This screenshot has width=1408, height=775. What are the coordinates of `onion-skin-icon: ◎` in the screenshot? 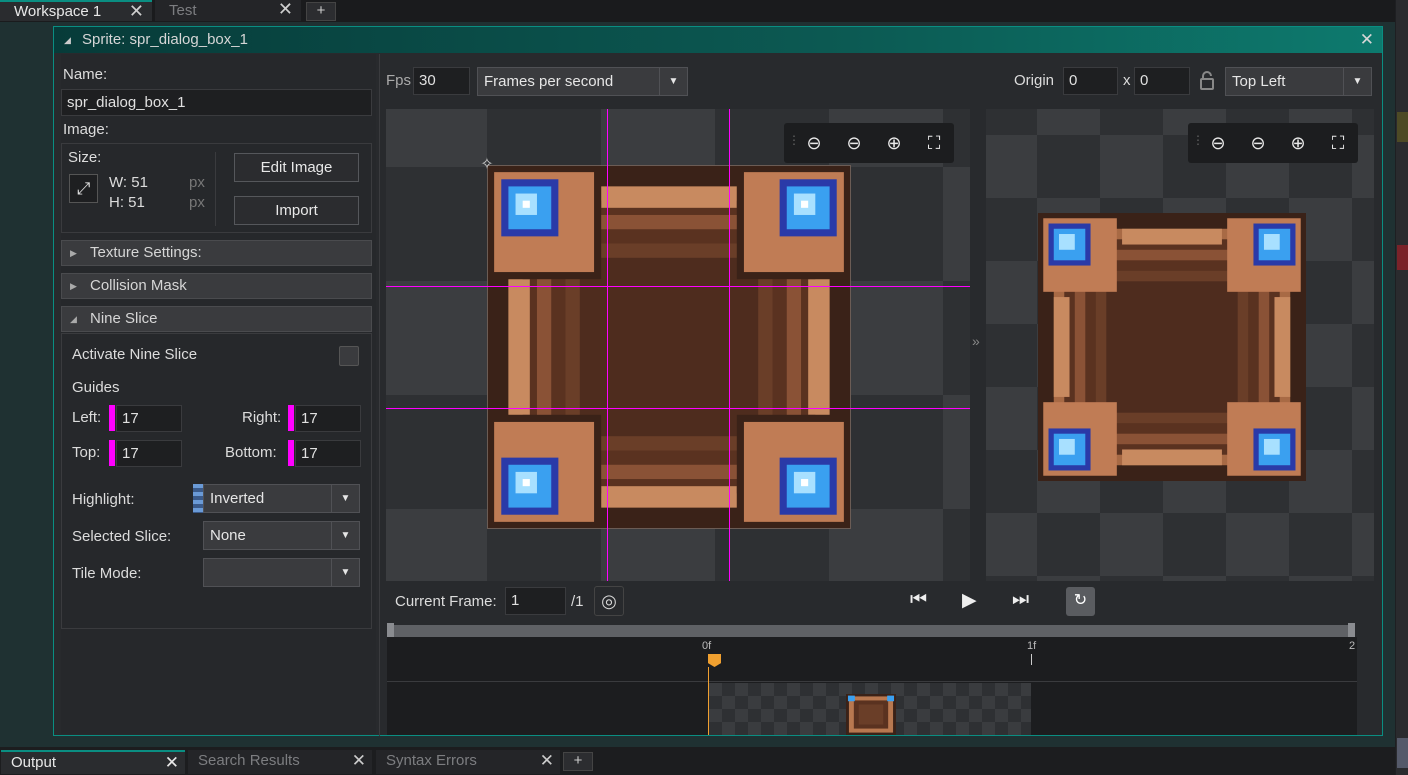 It's located at (609, 601).